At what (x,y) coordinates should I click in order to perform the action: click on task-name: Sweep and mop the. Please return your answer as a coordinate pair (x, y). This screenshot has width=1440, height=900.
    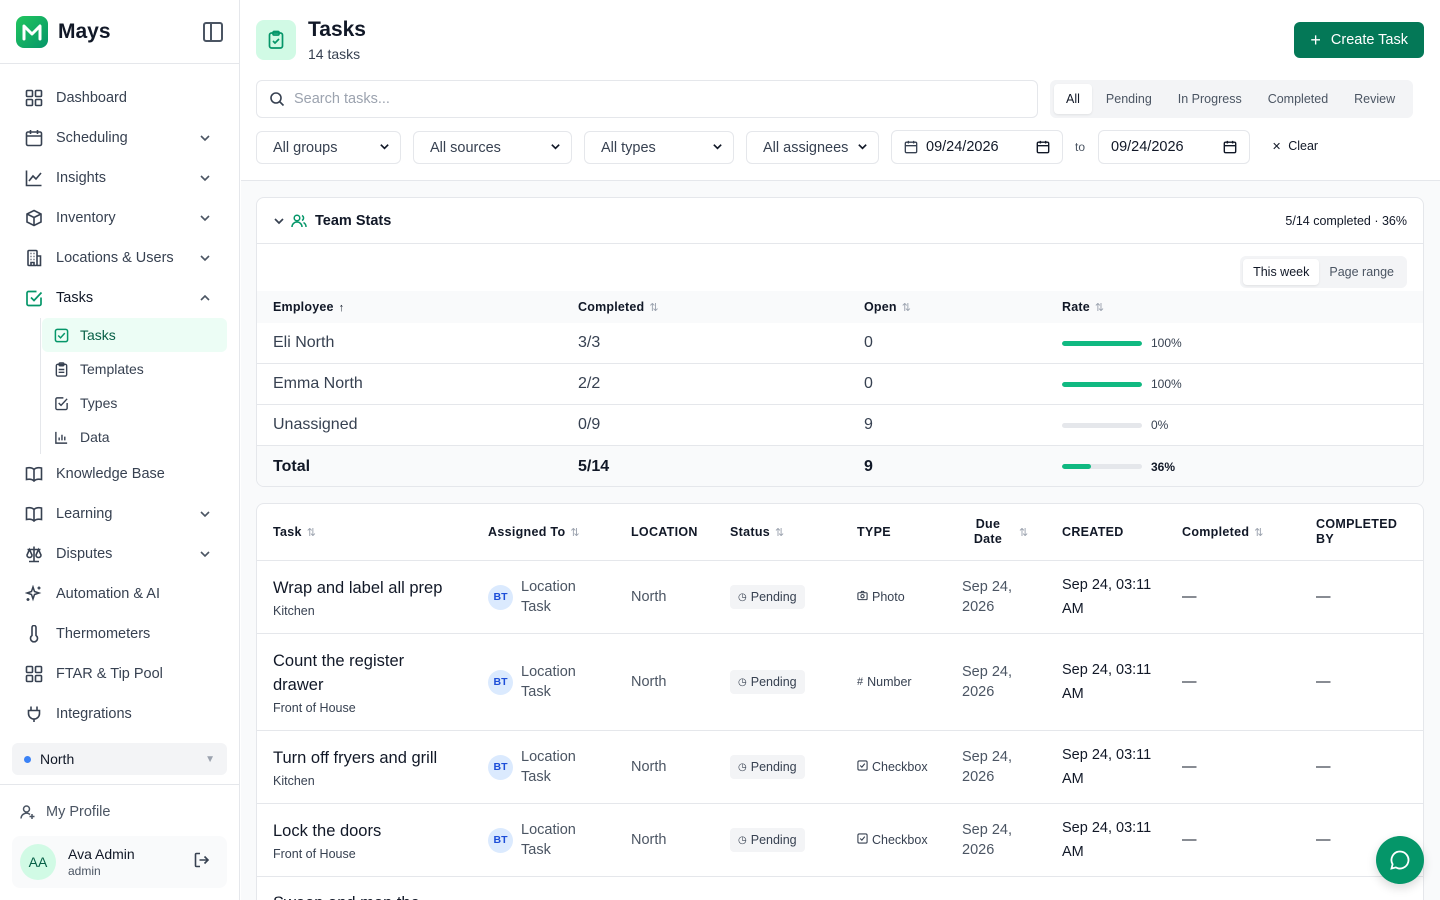
    Looking at the image, I should click on (380, 895).